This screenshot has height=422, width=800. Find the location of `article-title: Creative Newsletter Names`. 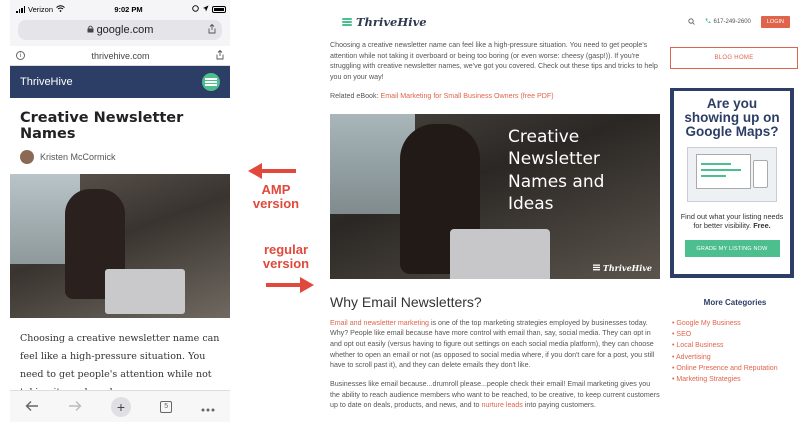

article-title: Creative Newsletter Names is located at coordinates (102, 126).